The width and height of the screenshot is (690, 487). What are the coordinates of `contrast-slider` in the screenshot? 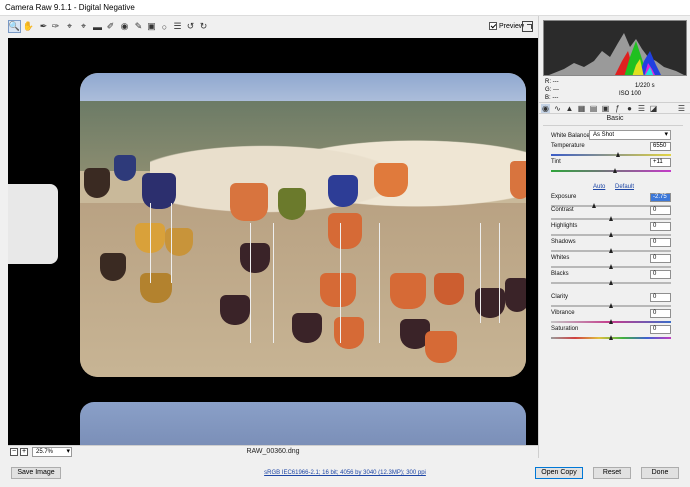 It's located at (611, 219).